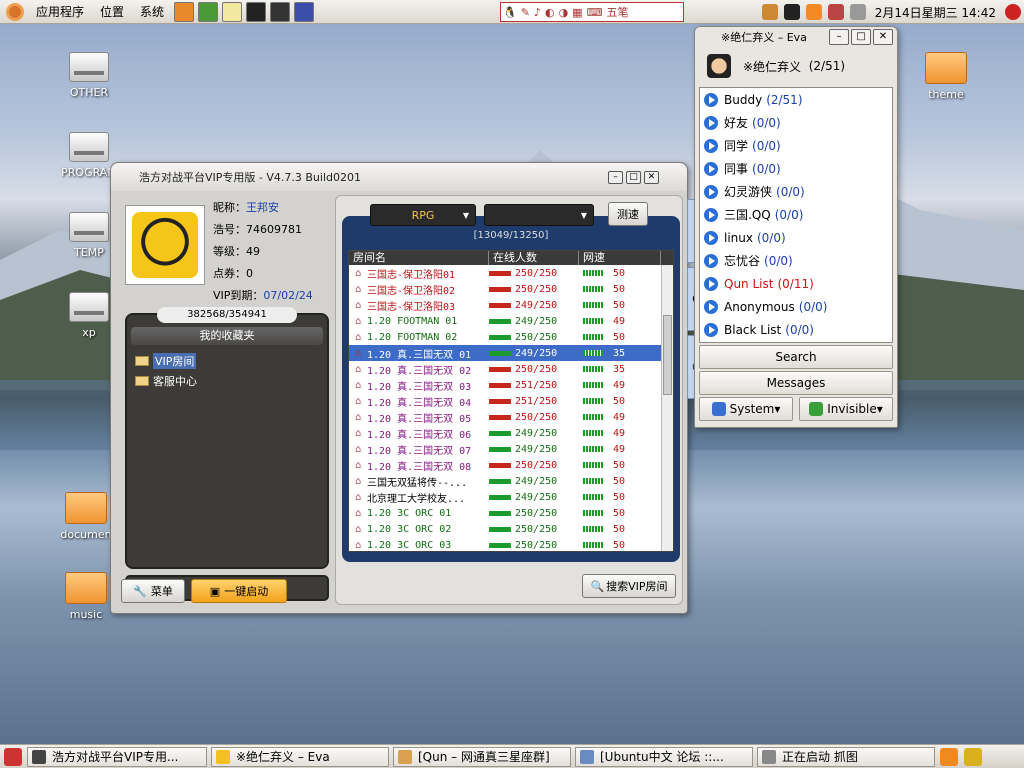 This screenshot has width=1024, height=768. I want to click on room-row: ⌂ 1.20 真.三国无双 08 250/250 50, so click(511, 465).